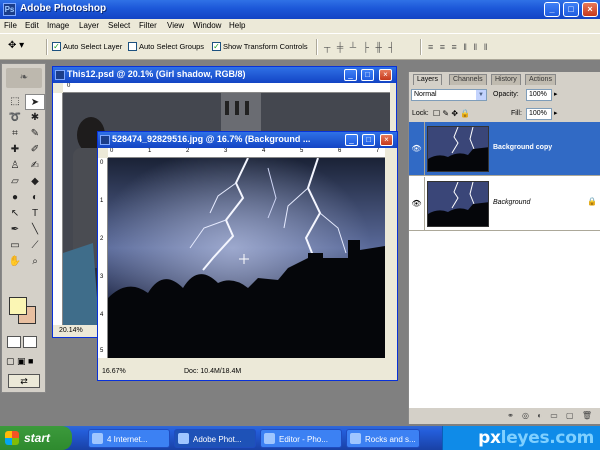 This screenshot has width=600, height=450. Describe the element at coordinates (18, 306) in the screenshot. I see `foreground-color-swatch` at that location.